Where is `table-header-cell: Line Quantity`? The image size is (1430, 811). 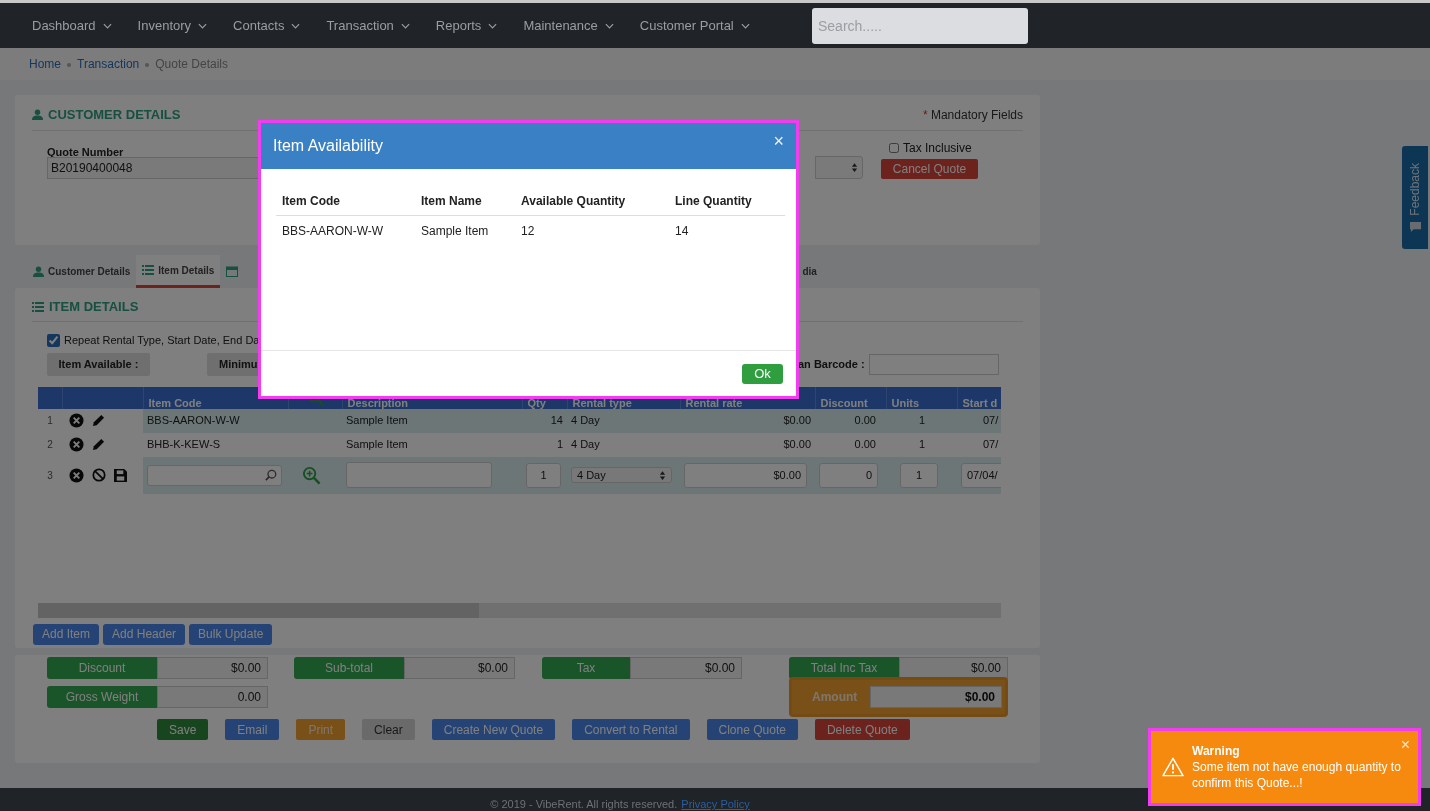
table-header-cell: Line Quantity is located at coordinates (727, 201).